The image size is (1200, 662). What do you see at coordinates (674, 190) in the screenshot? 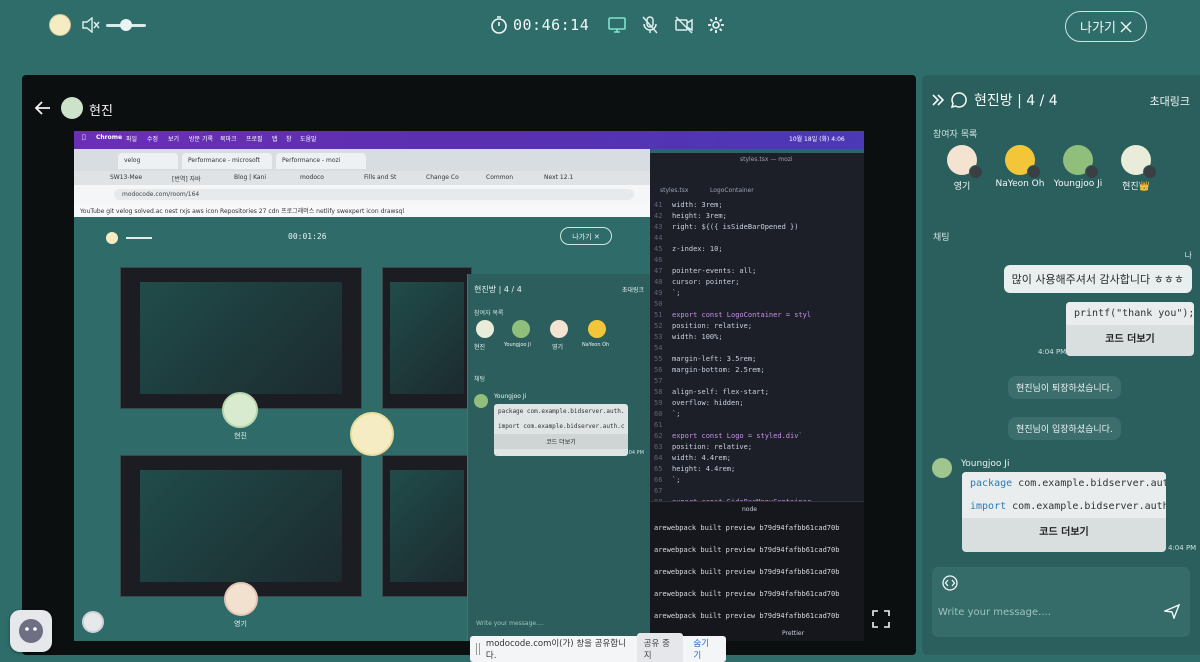
I see `editor-tab: styles.tsx` at bounding box center [674, 190].